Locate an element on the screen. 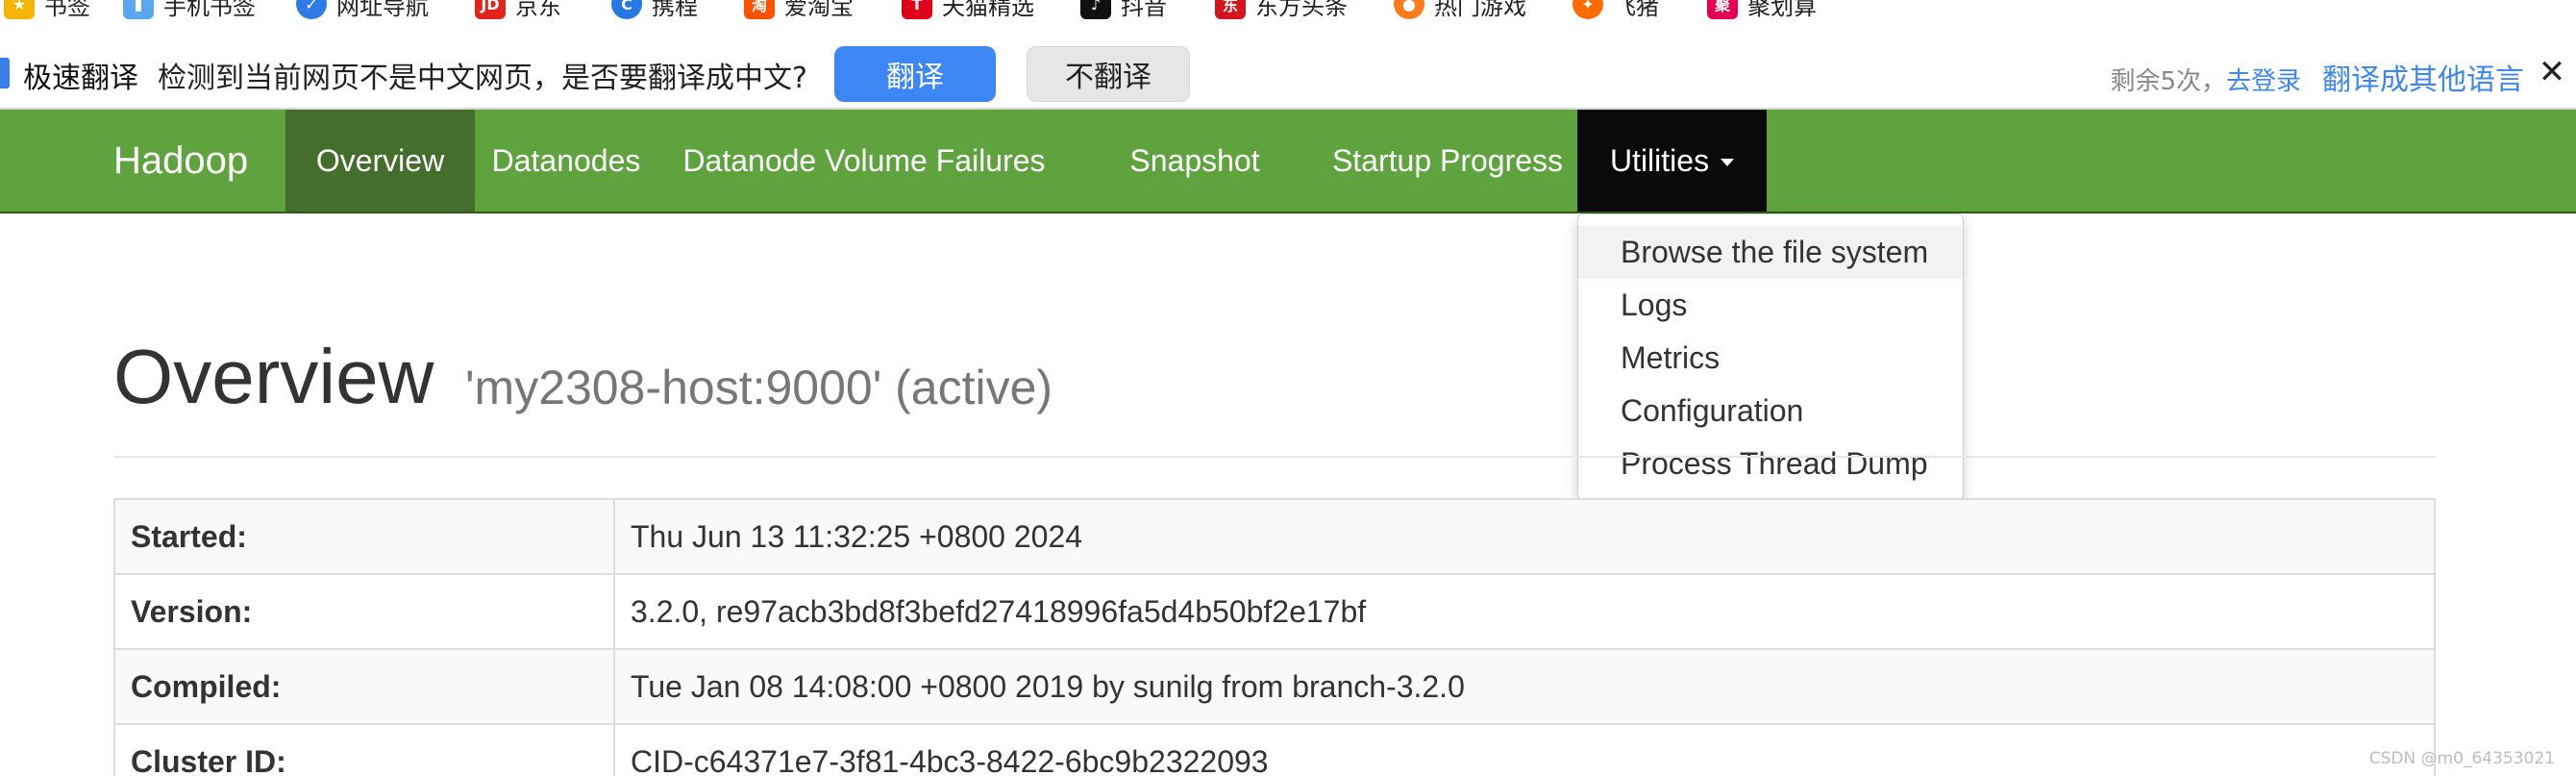 Image resolution: width=2576 pixels, height=776 pixels. nav-startup-progress: Startup Progress is located at coordinates (1447, 161).